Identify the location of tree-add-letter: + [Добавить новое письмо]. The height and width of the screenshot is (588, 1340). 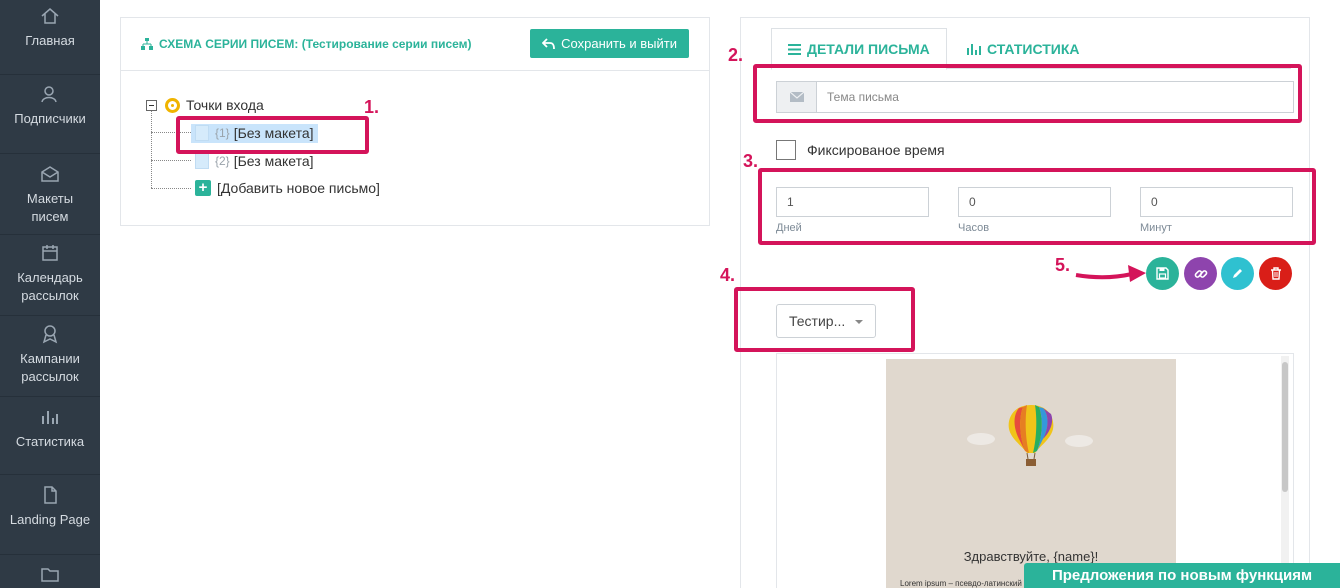
(285, 188).